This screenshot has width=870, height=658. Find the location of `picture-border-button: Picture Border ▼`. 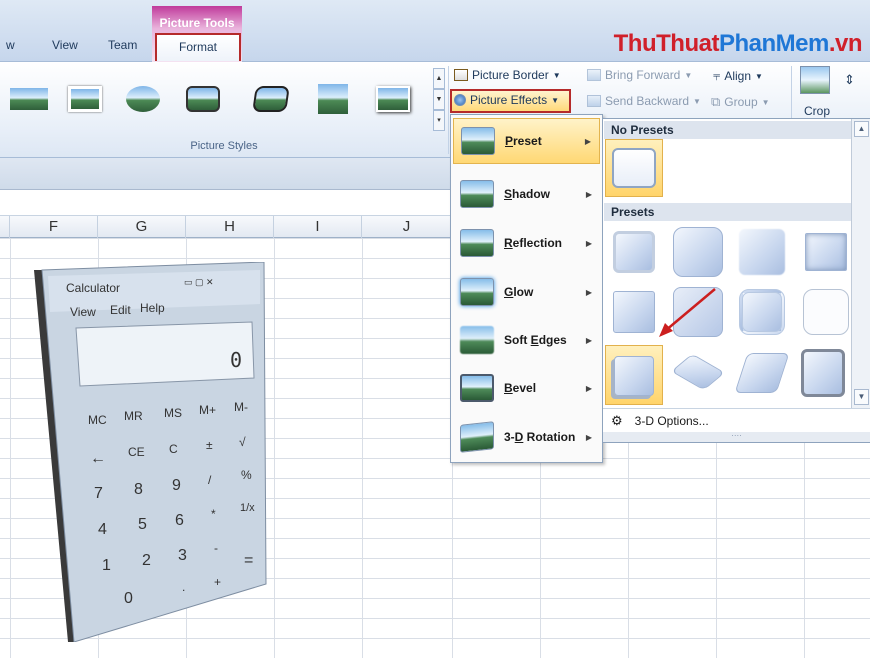

picture-border-button: Picture Border ▼ is located at coordinates (507, 75).